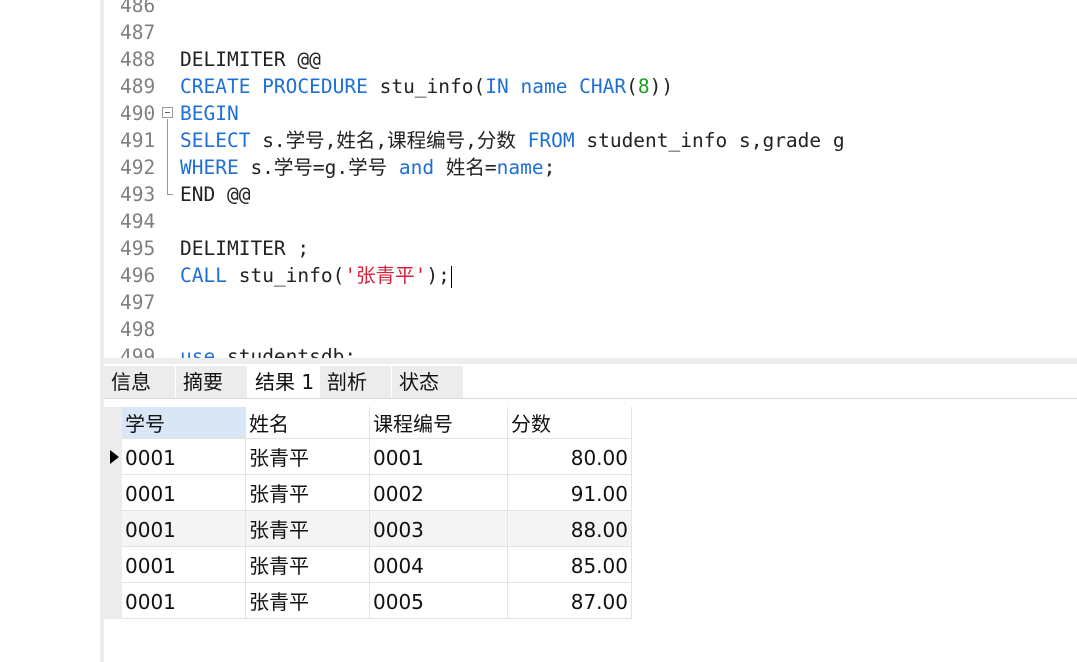 The image size is (1077, 662). What do you see at coordinates (355, 382) in the screenshot?
I see `tab-3: 剖析` at bounding box center [355, 382].